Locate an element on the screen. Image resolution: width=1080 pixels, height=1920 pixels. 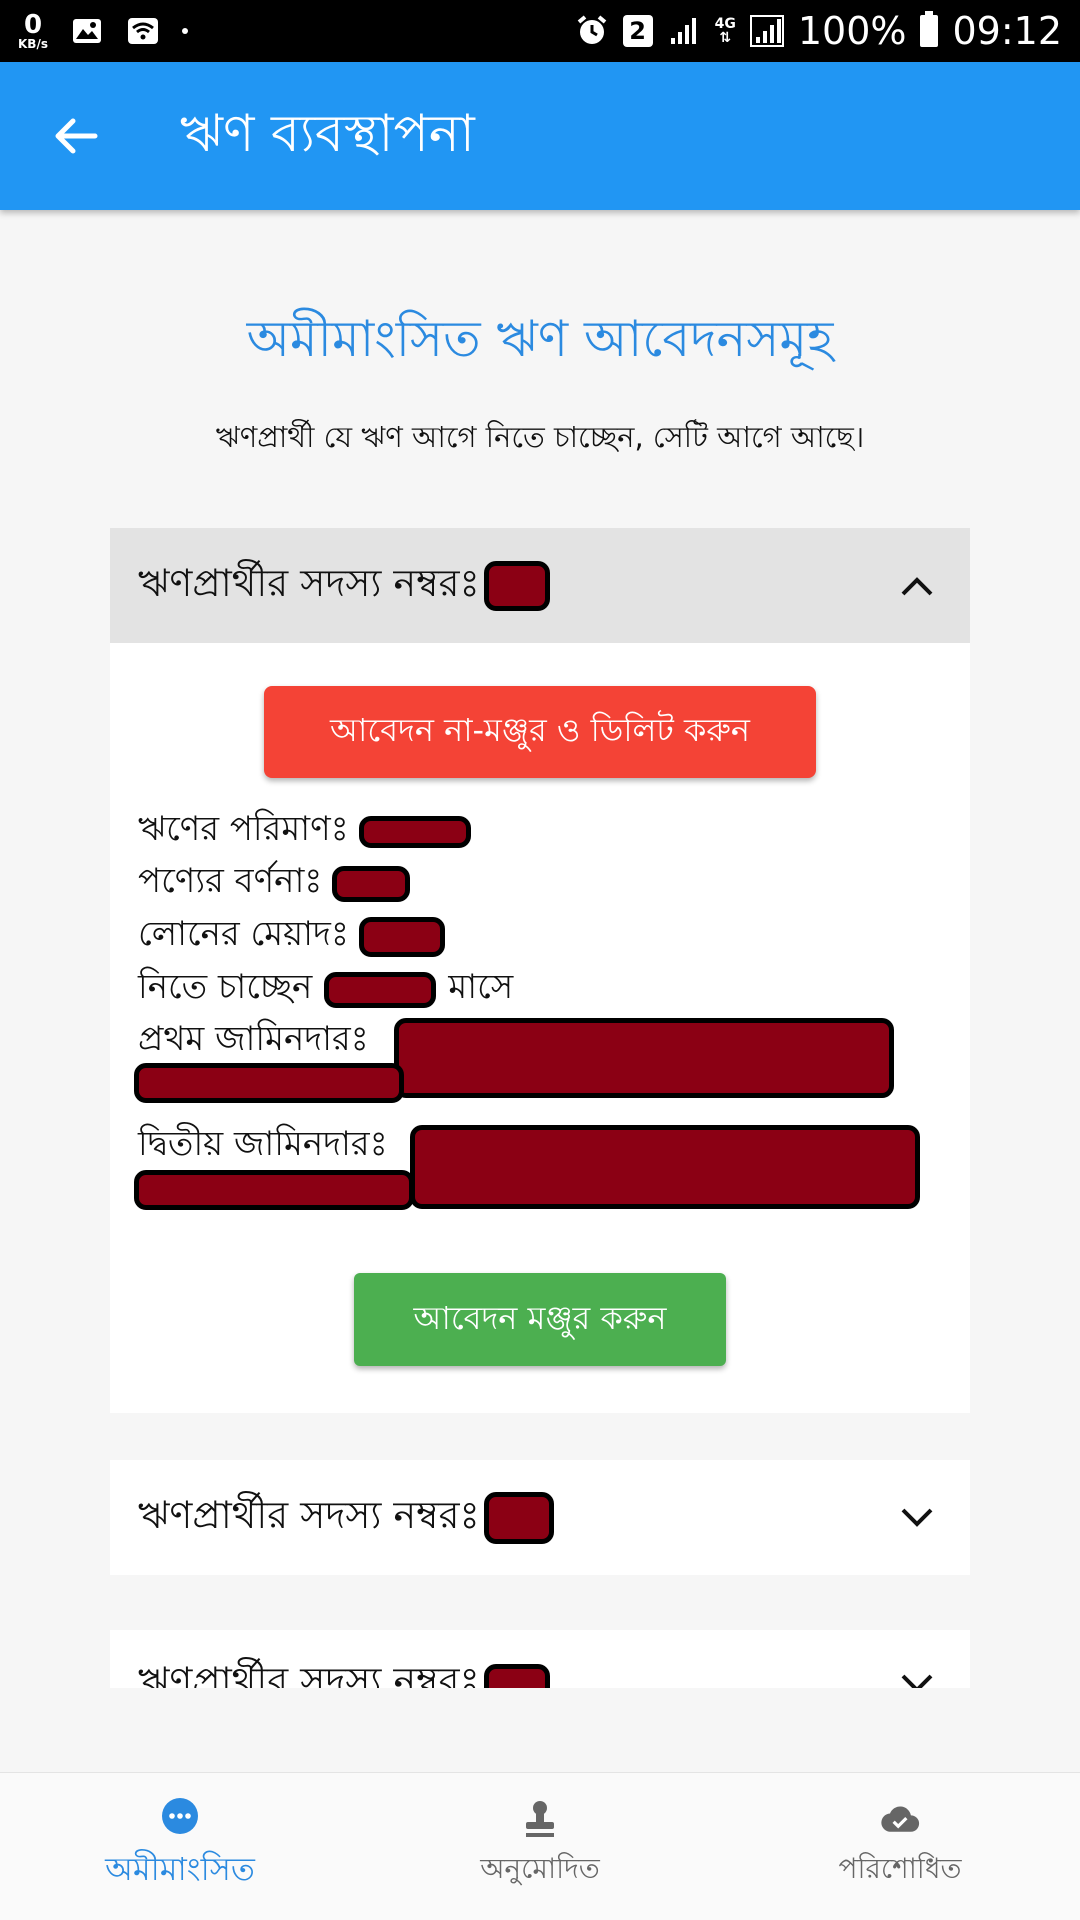
gallery-icon is located at coordinates (87, 31).